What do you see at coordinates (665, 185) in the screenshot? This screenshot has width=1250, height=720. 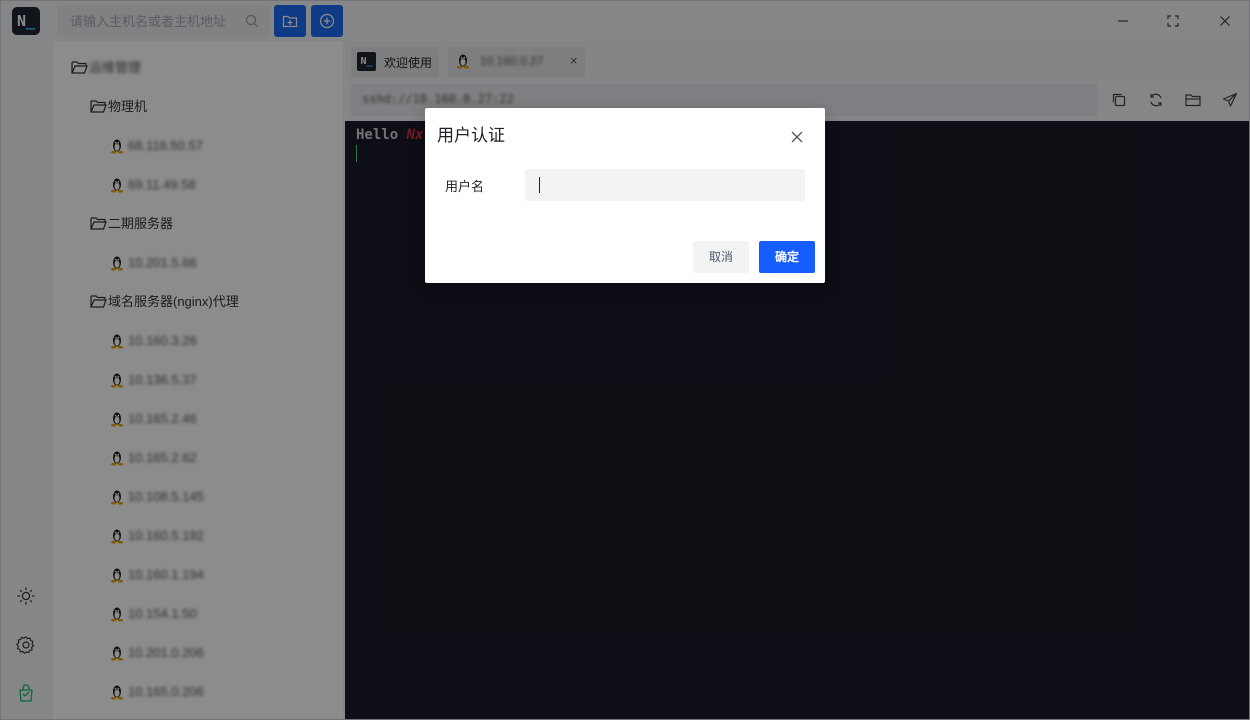 I see `username-input` at bounding box center [665, 185].